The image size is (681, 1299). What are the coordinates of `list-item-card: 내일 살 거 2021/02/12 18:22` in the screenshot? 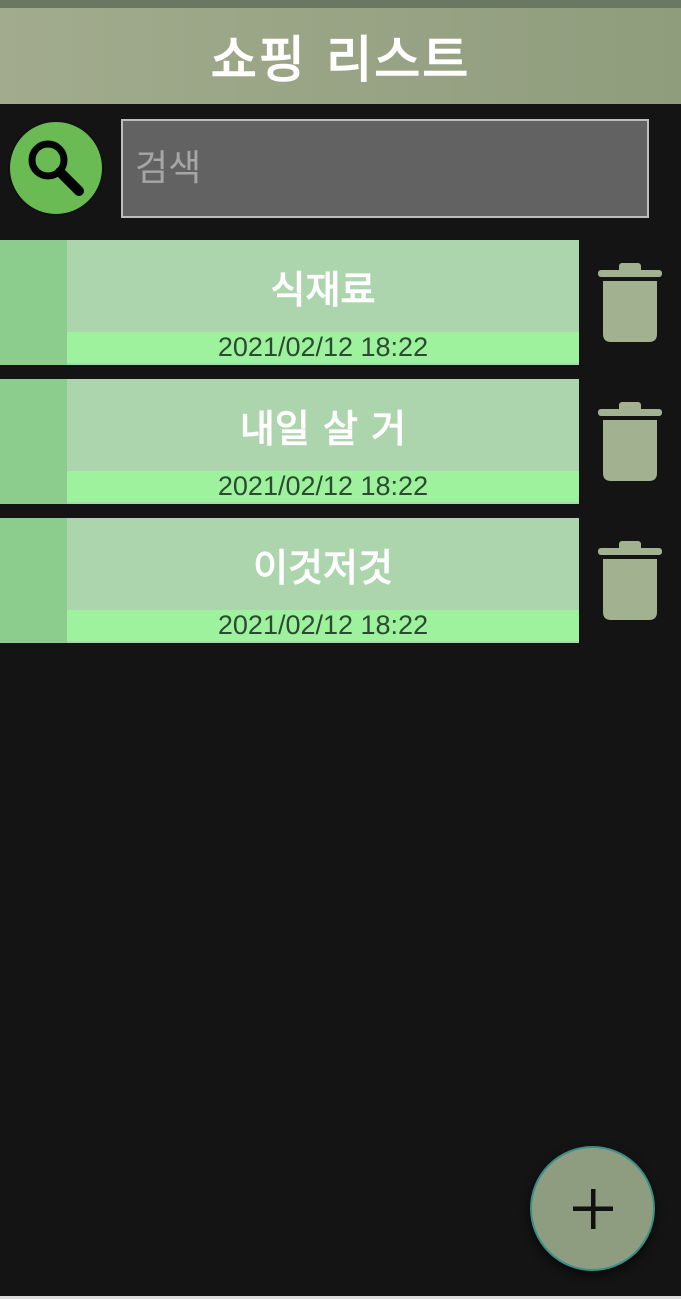 It's located at (289, 441).